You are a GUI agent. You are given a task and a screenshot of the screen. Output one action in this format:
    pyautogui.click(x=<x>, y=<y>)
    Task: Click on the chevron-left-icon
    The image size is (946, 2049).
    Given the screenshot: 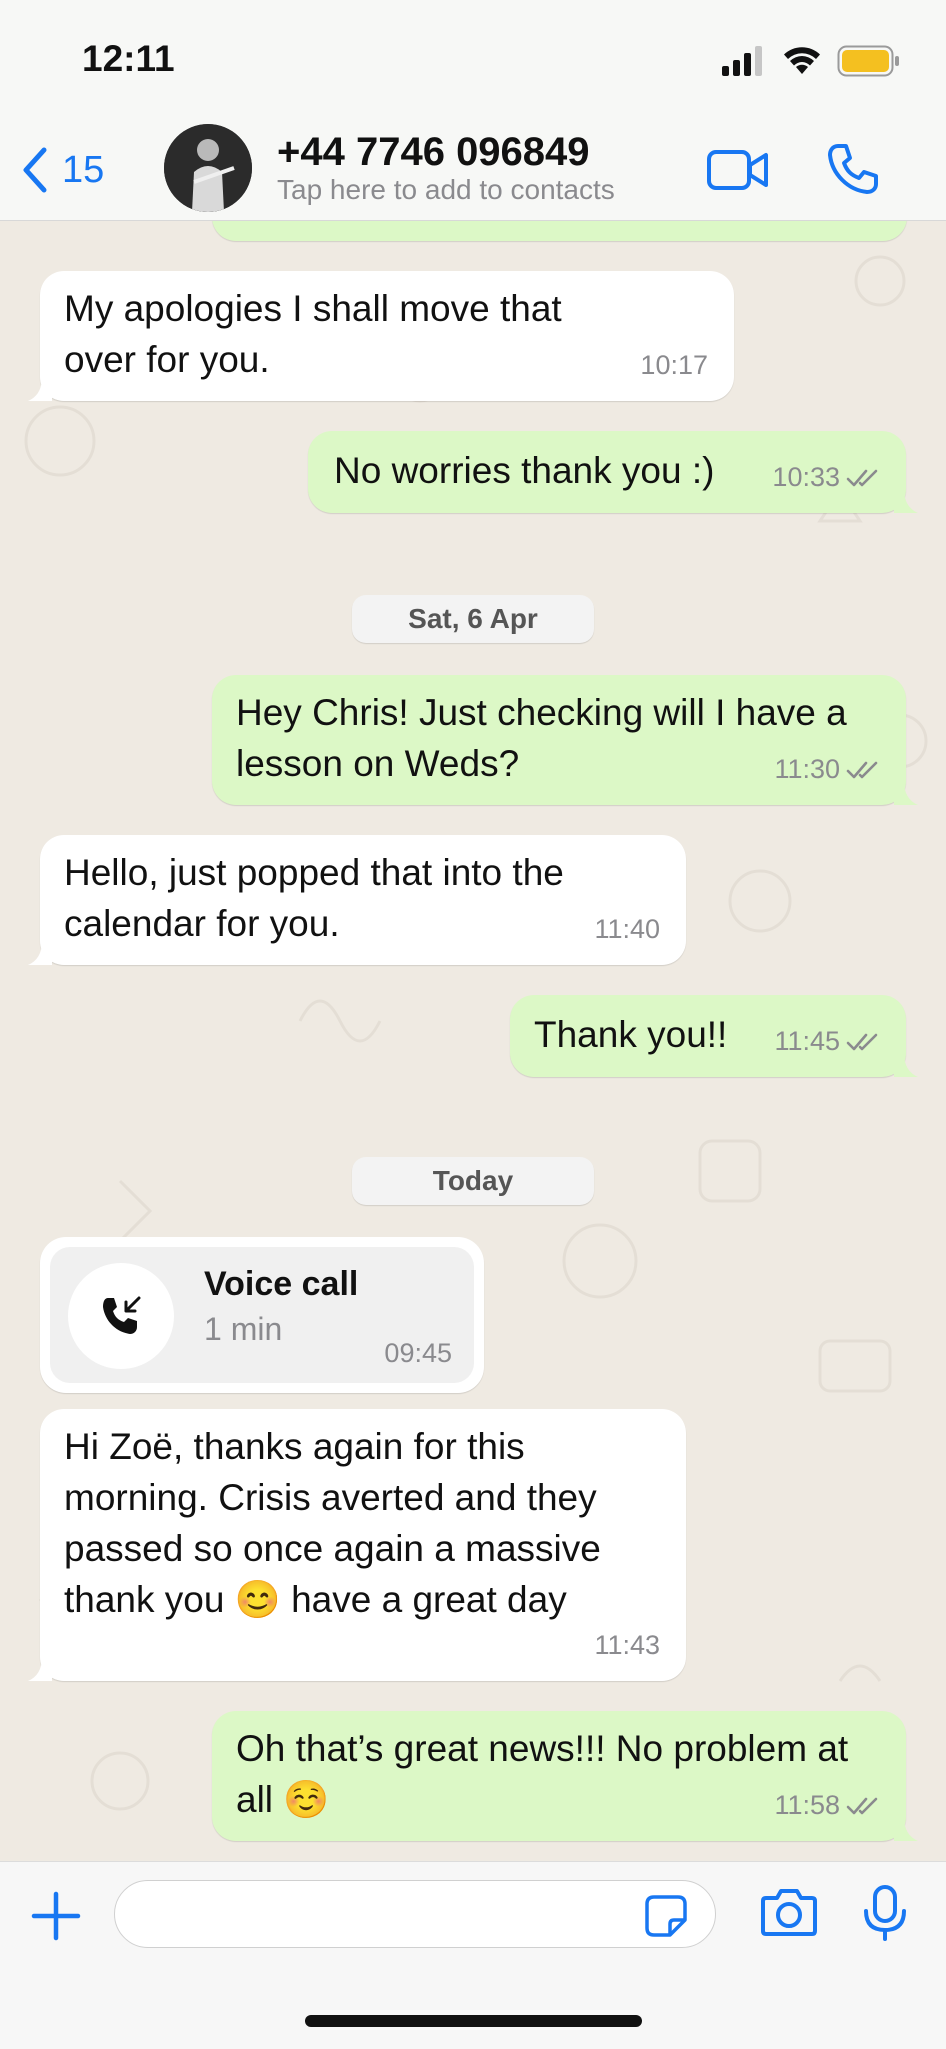 What is the action you would take?
    pyautogui.click(x=35, y=170)
    